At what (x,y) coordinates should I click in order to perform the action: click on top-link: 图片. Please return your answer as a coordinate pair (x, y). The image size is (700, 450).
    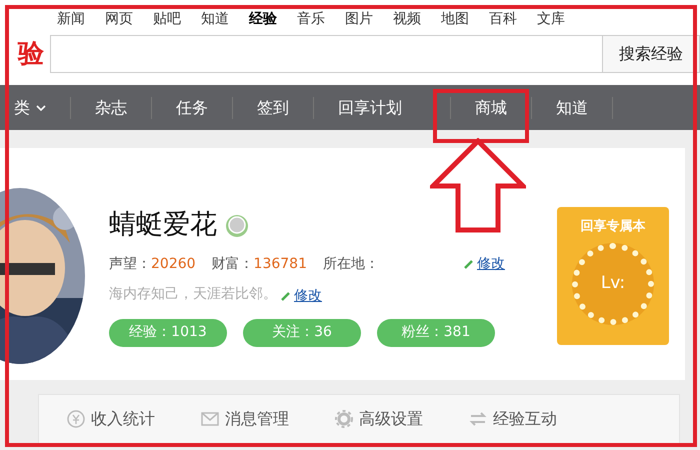
    Looking at the image, I should click on (359, 19).